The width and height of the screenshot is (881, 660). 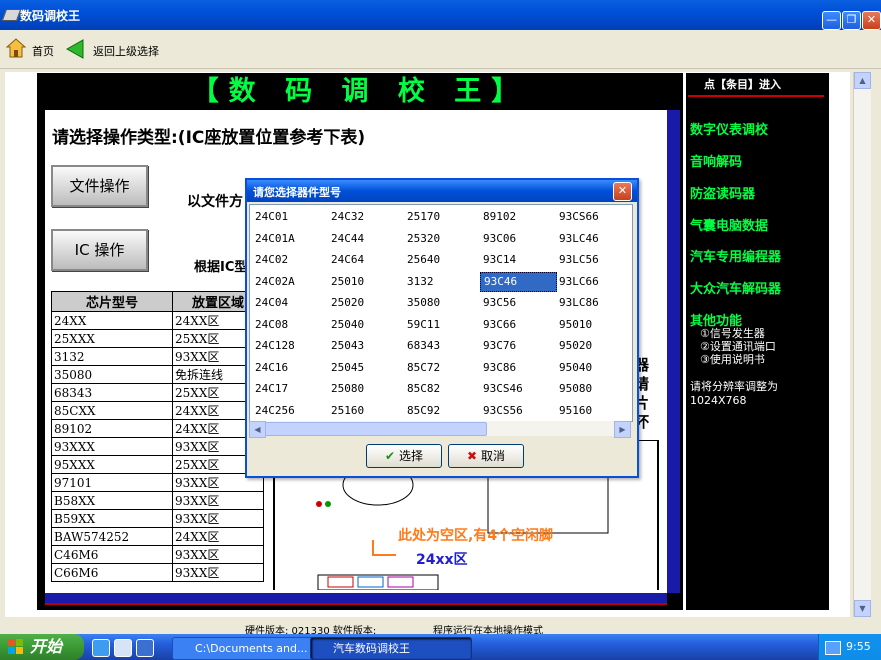 What do you see at coordinates (593, 260) in the screenshot?
I see `device-item: 93LC56` at bounding box center [593, 260].